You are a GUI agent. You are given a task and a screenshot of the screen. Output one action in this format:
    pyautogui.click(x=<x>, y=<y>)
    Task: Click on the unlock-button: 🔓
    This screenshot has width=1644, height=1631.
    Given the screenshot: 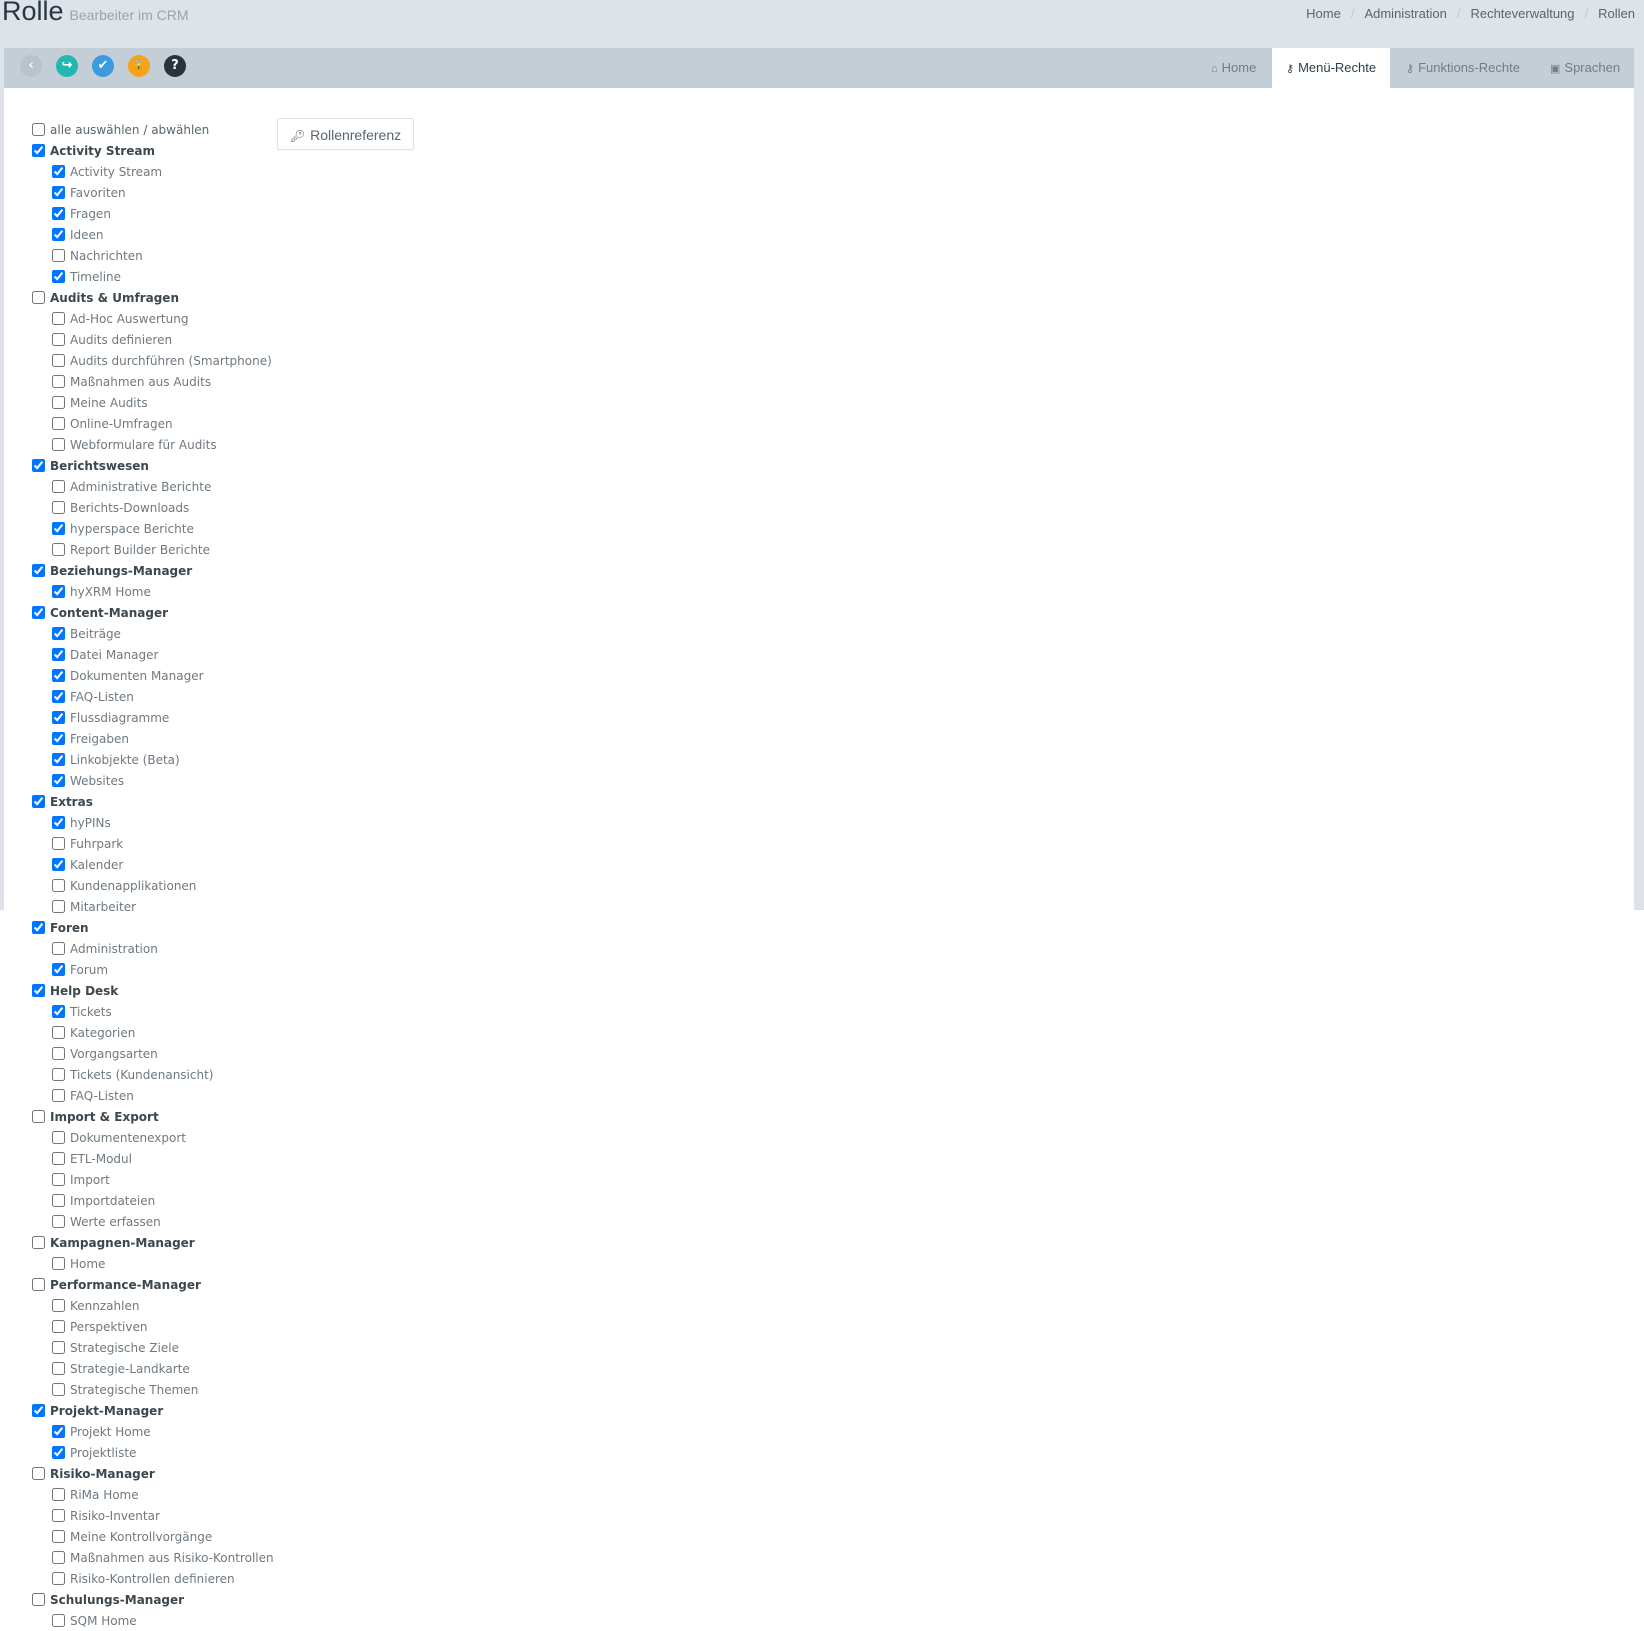 What is the action you would take?
    pyautogui.click(x=139, y=66)
    